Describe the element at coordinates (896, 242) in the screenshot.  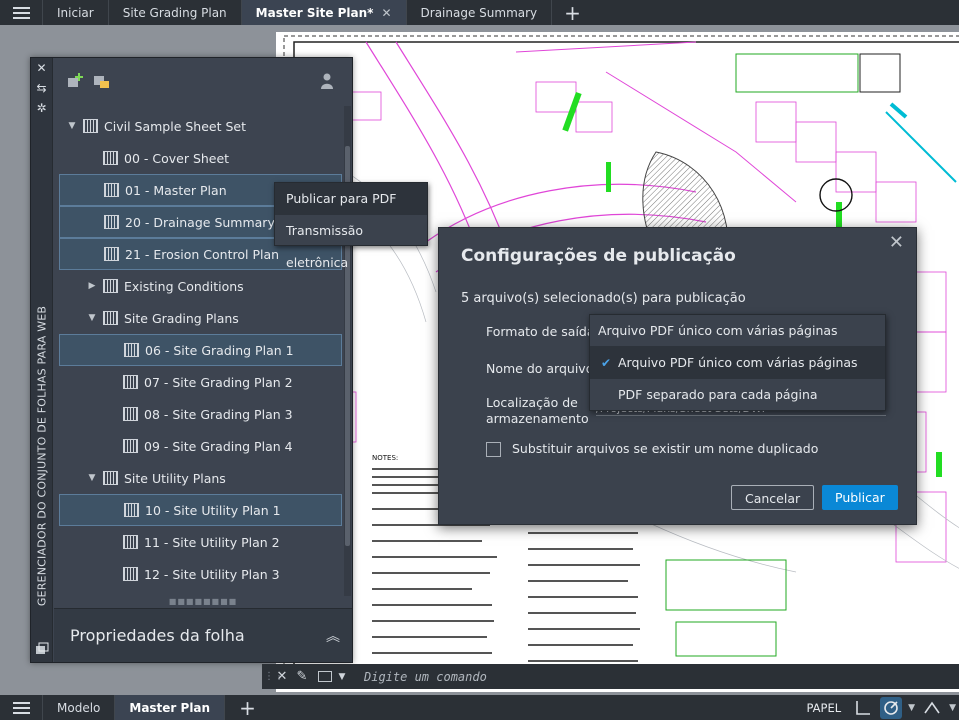
I see `close-dialog-icon: ✕` at that location.